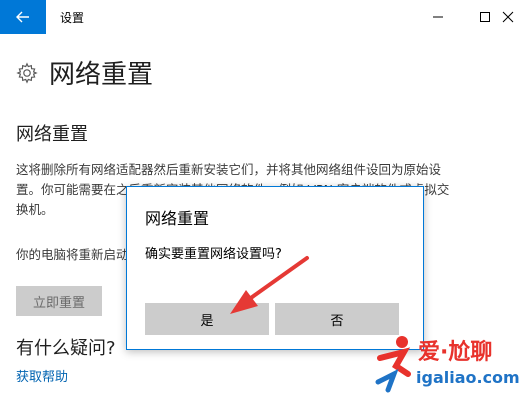 Image resolution: width=531 pixels, height=402 pixels. I want to click on page-header: 网络重置, so click(84, 72).